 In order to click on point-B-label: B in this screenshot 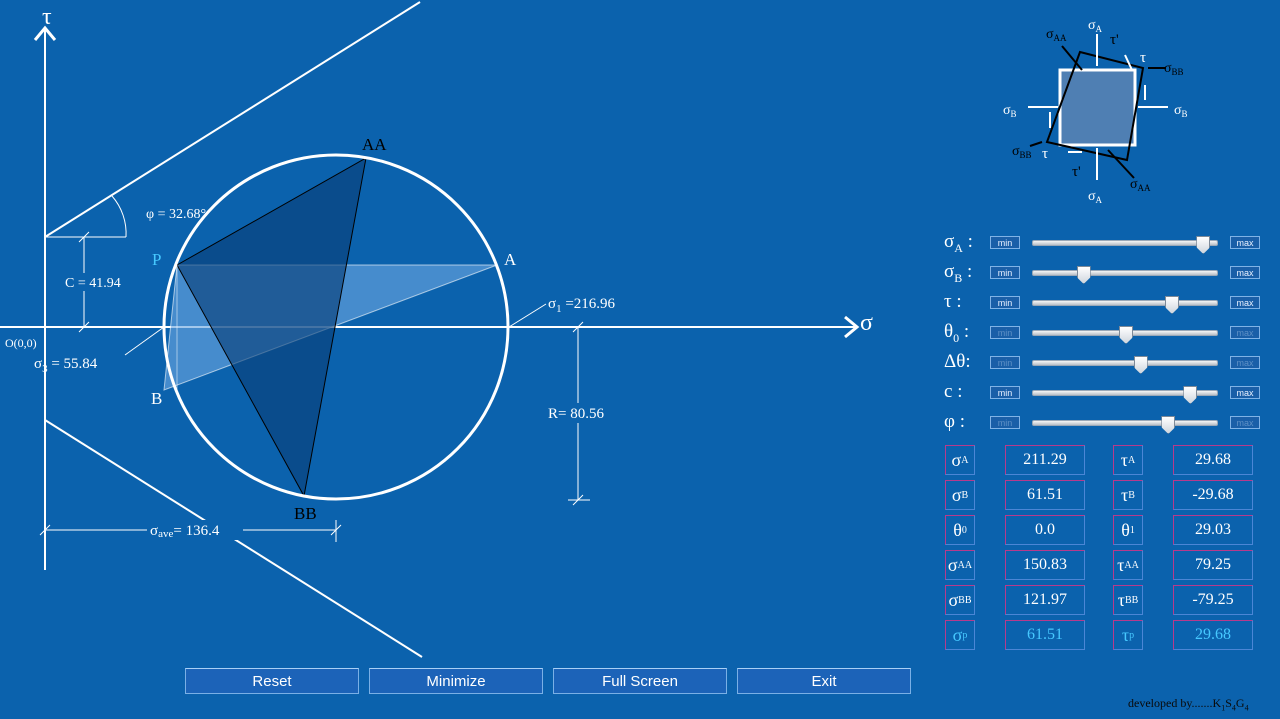, I will do `click(156, 398)`.